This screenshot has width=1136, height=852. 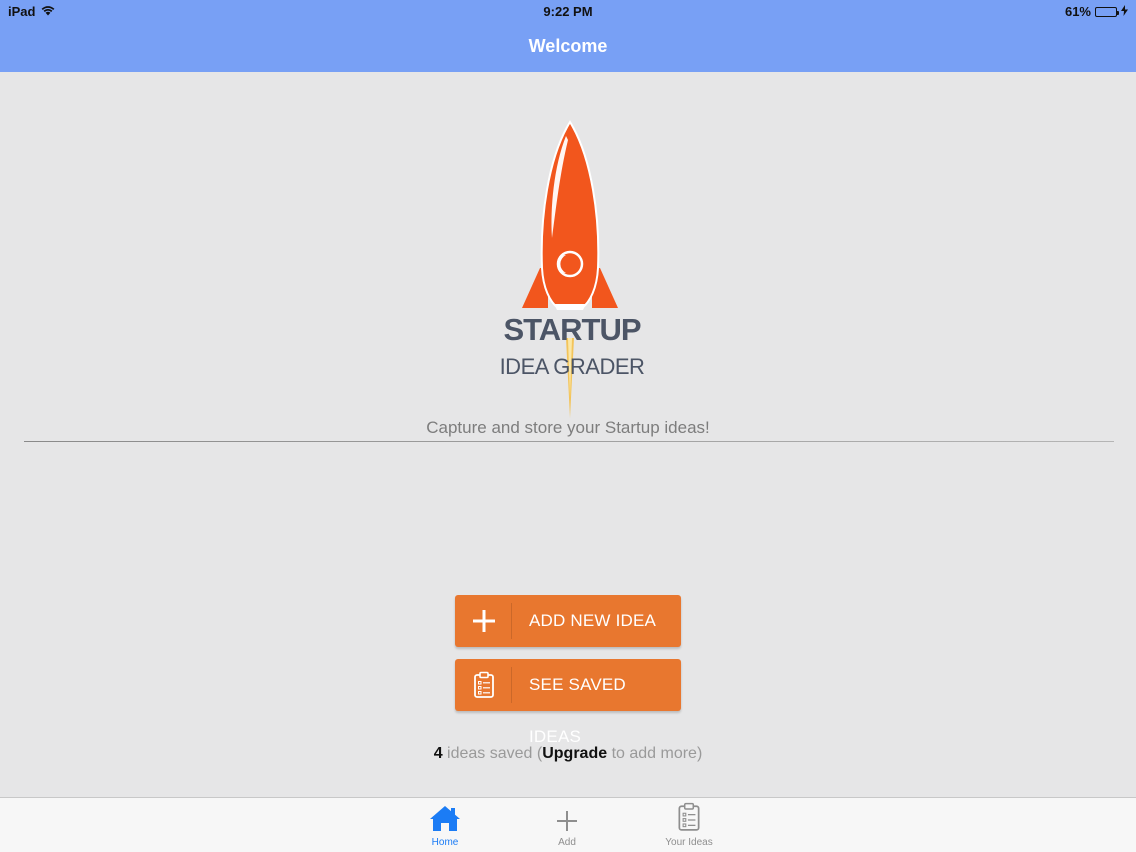 I want to click on status-right: 61%, so click(x=1096, y=11).